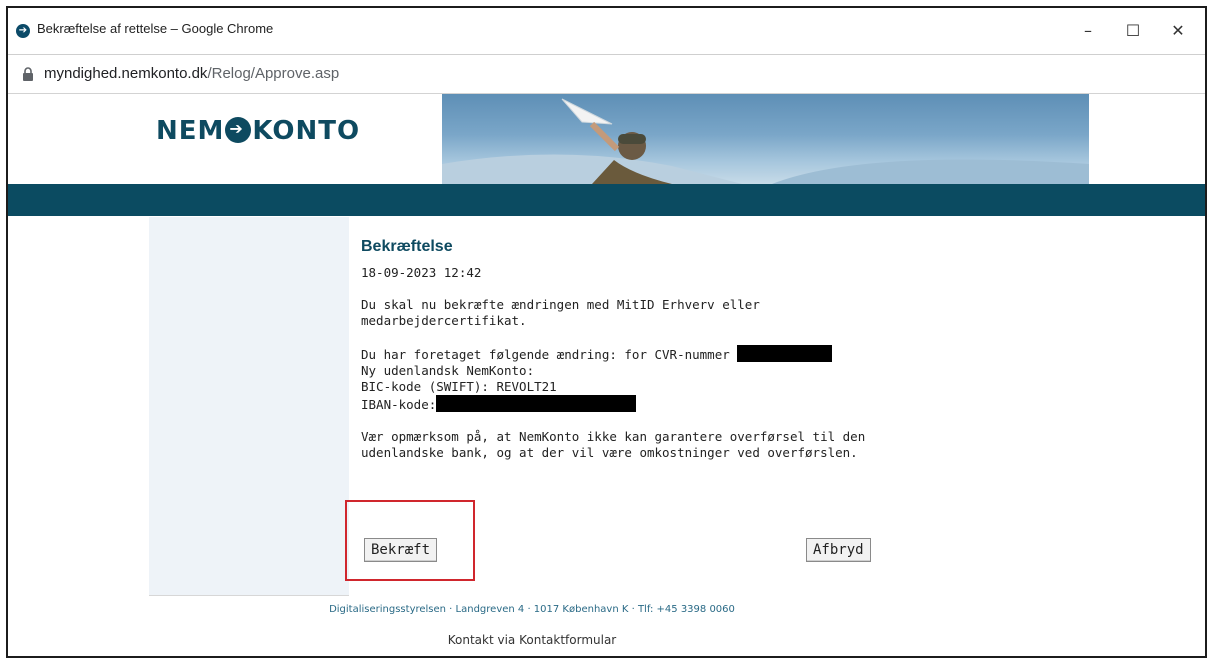 Image resolution: width=1212 pixels, height=664 pixels. I want to click on address-bar: myndighed.nemkonto.dk/Relog/Approve.asp, so click(606, 74).